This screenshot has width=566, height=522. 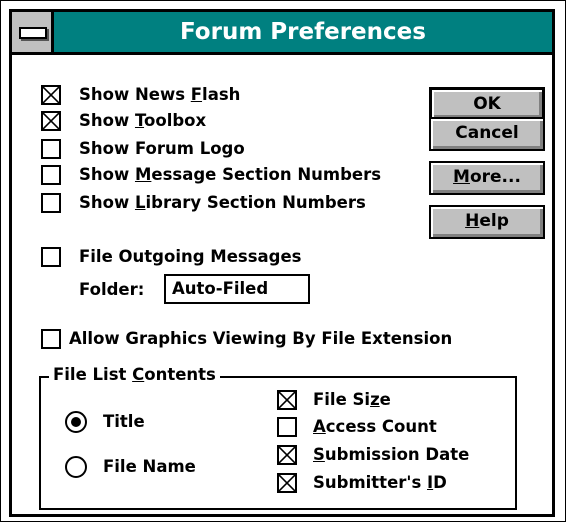 I want to click on show-library-section-numbers-label: Show Library Section Numbers, so click(x=222, y=203).